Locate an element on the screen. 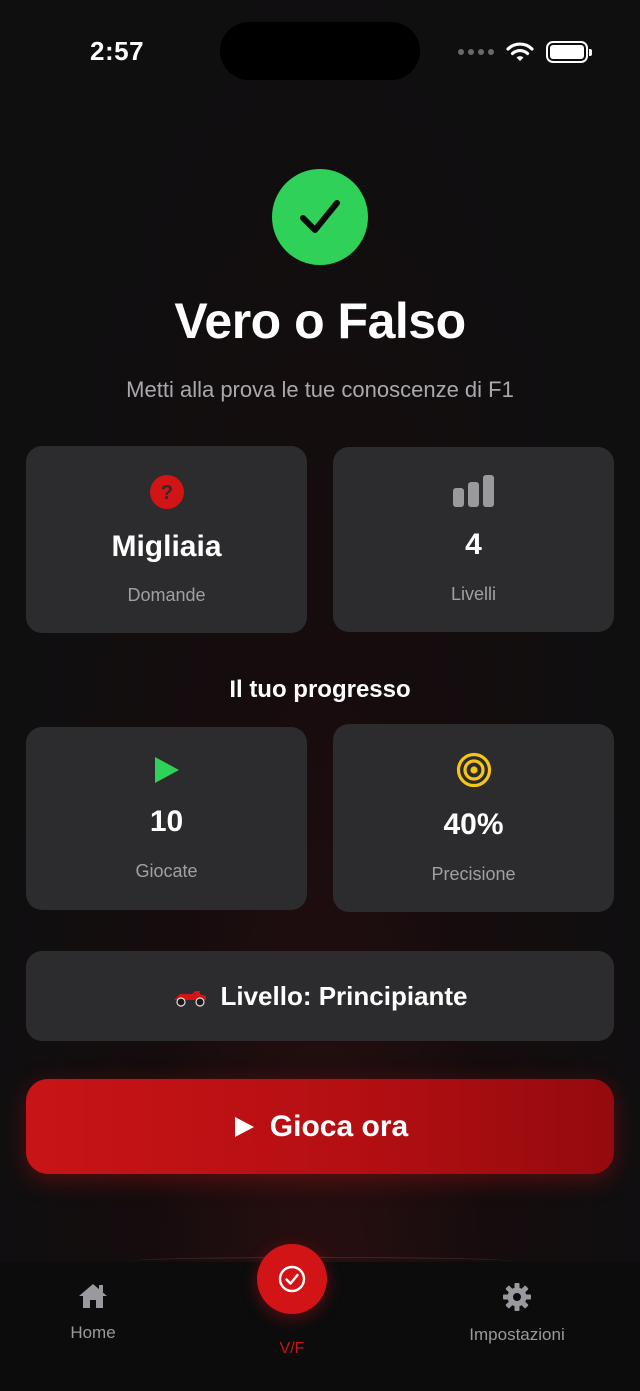 Image resolution: width=640 pixels, height=1391 pixels. question-circle-icon: ? is located at coordinates (166, 492).